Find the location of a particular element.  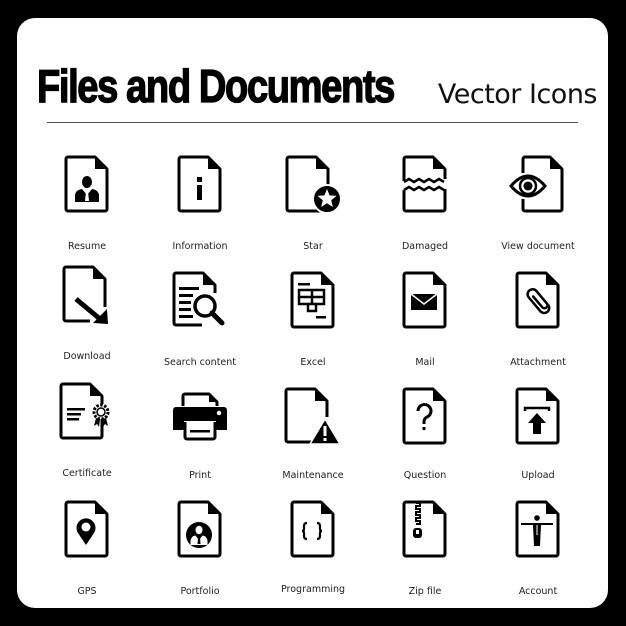

icon-label: Excel is located at coordinates (313, 362).